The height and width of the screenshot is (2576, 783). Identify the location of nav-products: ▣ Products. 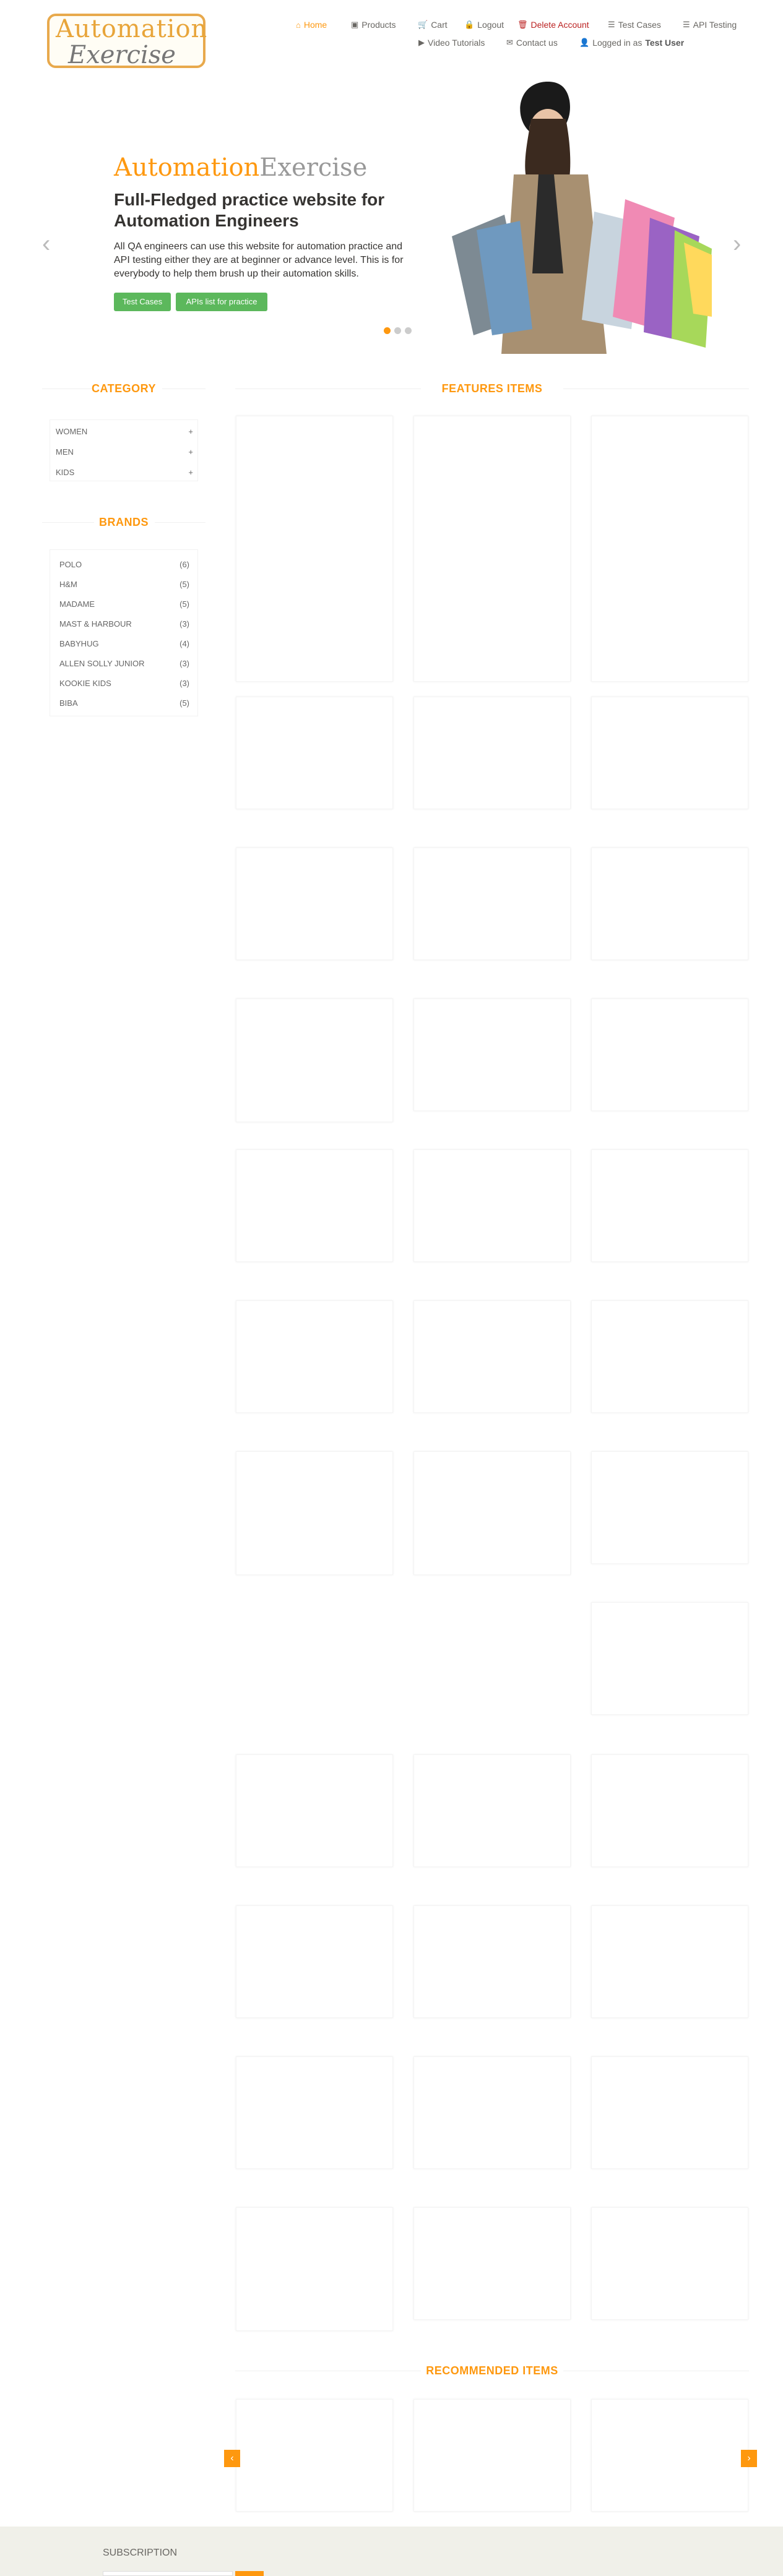
(373, 25).